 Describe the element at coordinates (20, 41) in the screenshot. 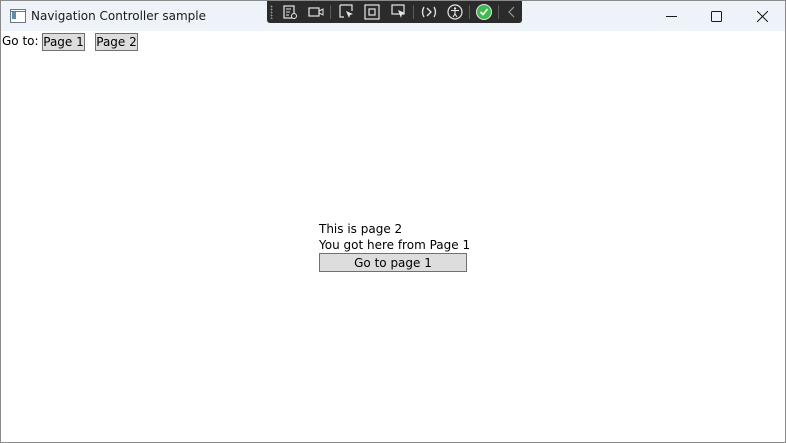

I see `goto-label: Go to:` at that location.